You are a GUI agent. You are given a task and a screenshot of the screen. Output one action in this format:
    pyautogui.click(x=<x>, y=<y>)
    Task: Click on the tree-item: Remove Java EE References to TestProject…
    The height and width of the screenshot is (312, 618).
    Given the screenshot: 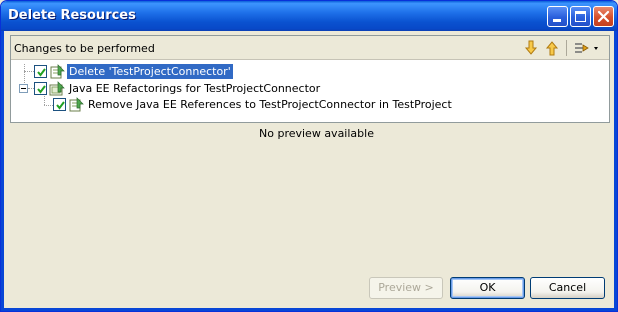 What is the action you would take?
    pyautogui.click(x=310, y=105)
    